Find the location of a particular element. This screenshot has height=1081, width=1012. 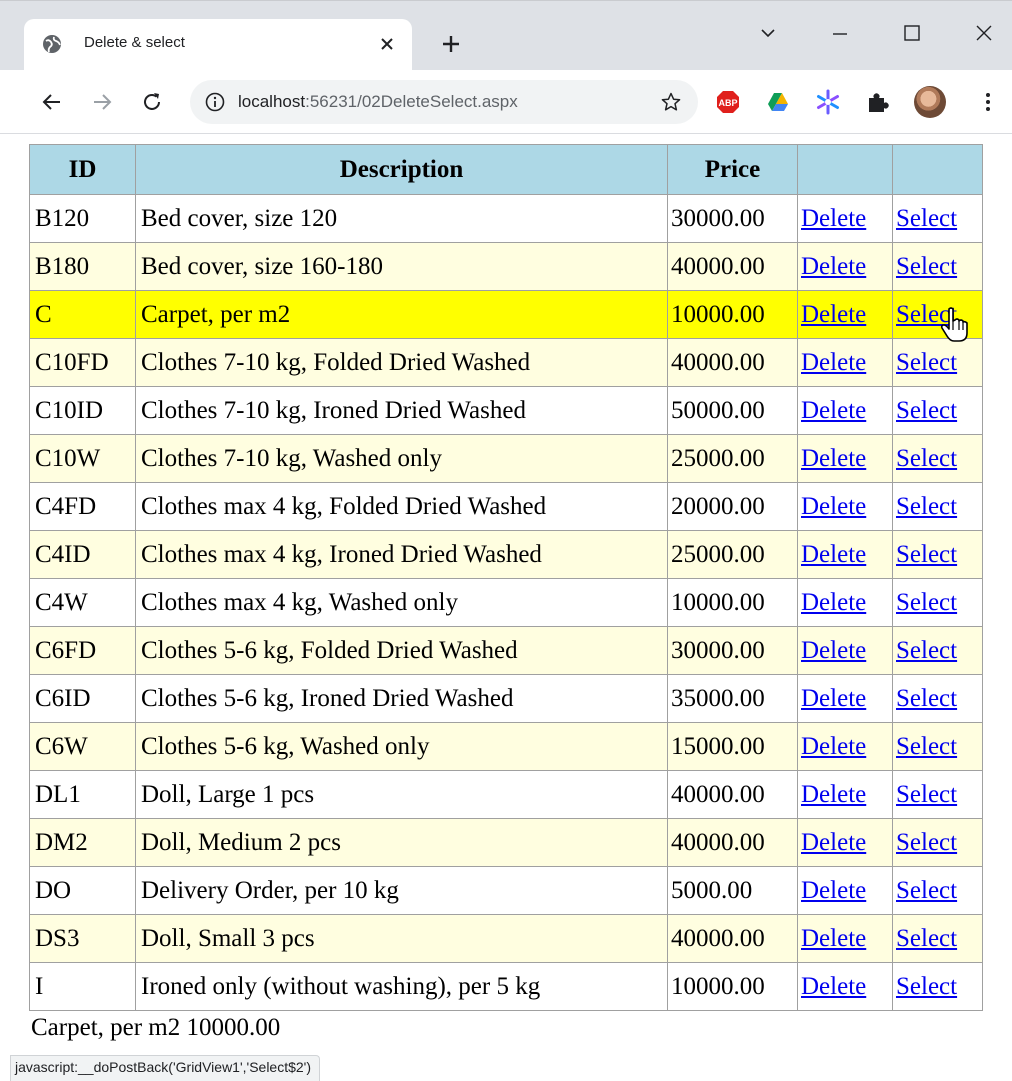

header-price: Price is located at coordinates (732, 169).